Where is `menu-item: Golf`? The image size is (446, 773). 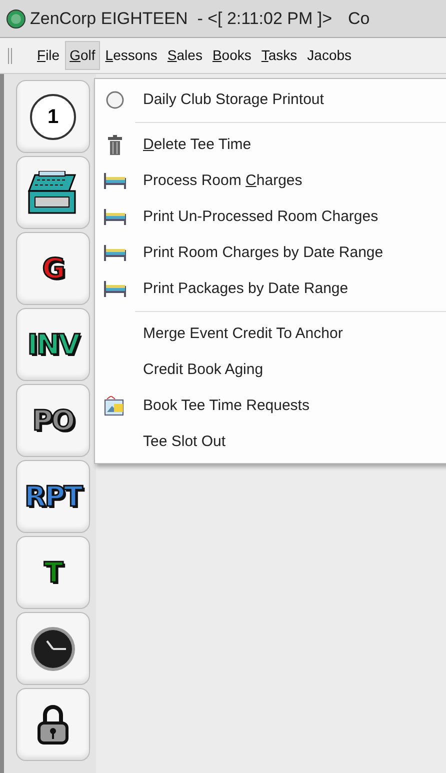 menu-item: Golf is located at coordinates (82, 55).